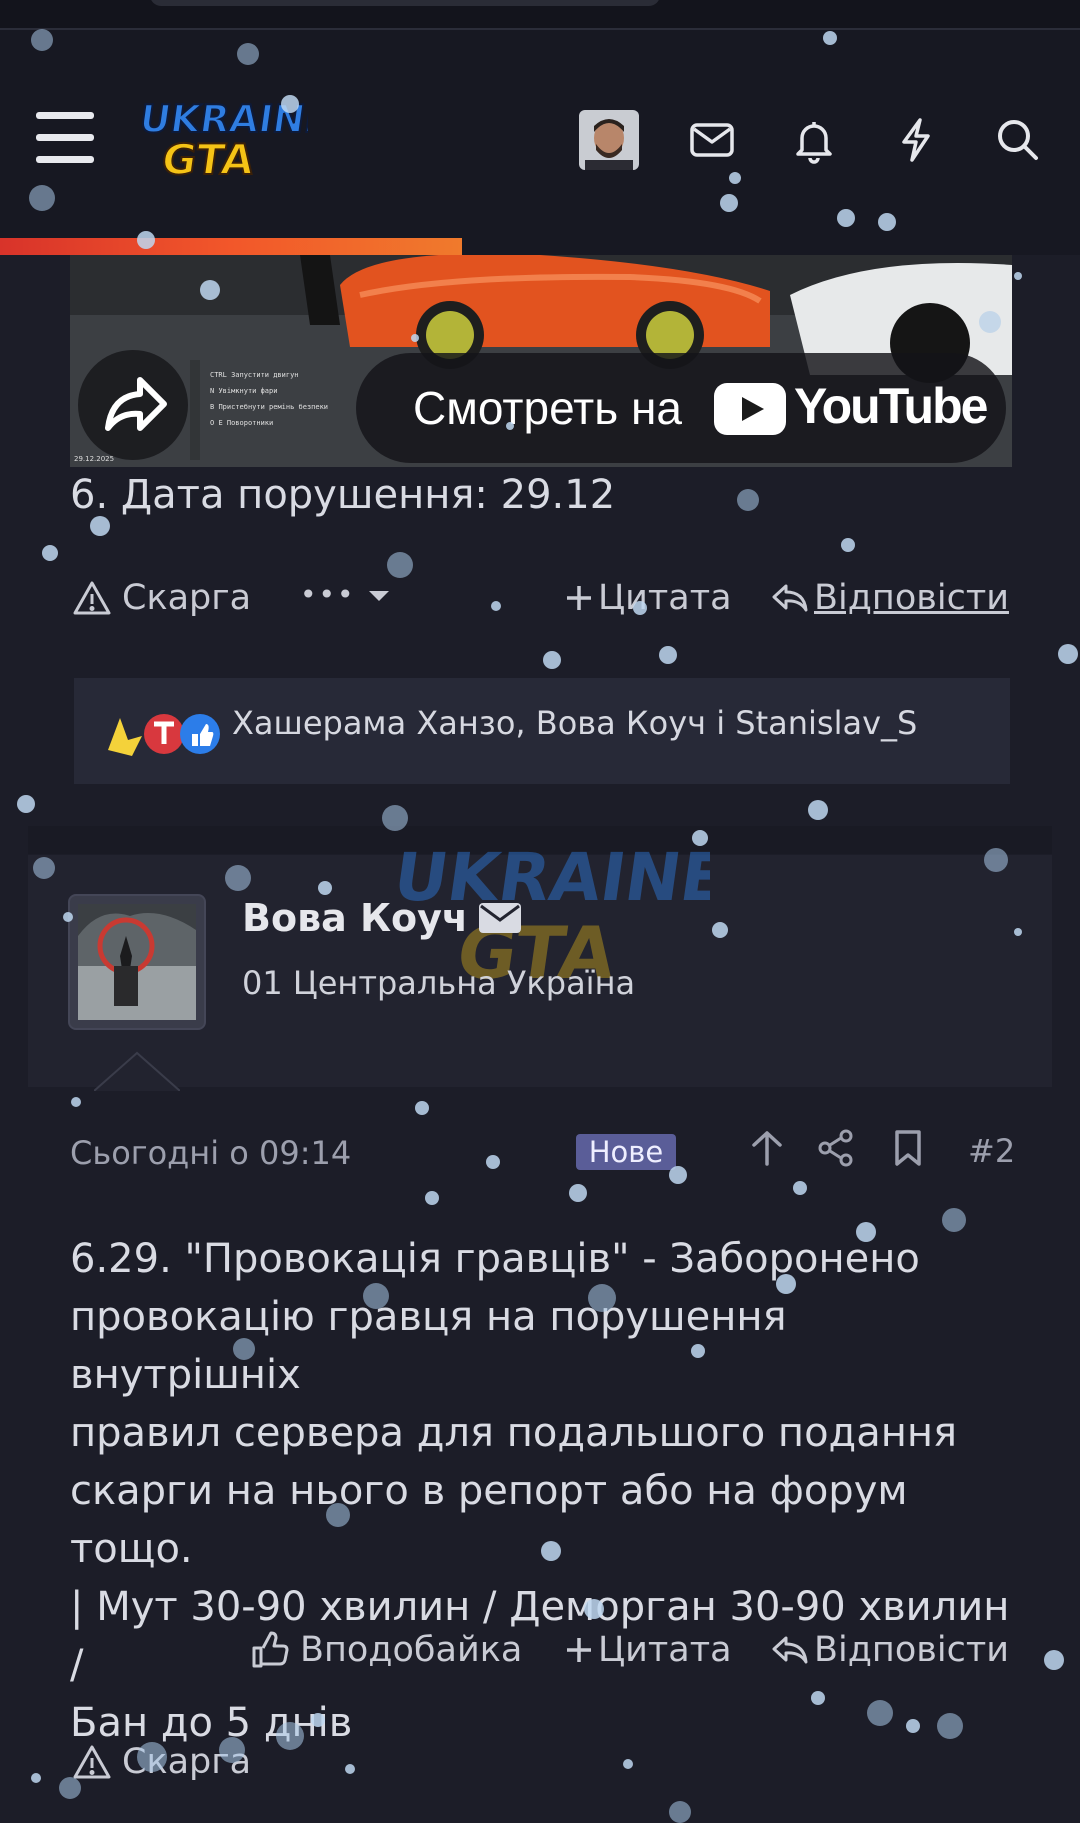 Image resolution: width=1080 pixels, height=1823 pixels. Describe the element at coordinates (411, 1650) in the screenshot. I see `like-label: Вподобайка` at that location.